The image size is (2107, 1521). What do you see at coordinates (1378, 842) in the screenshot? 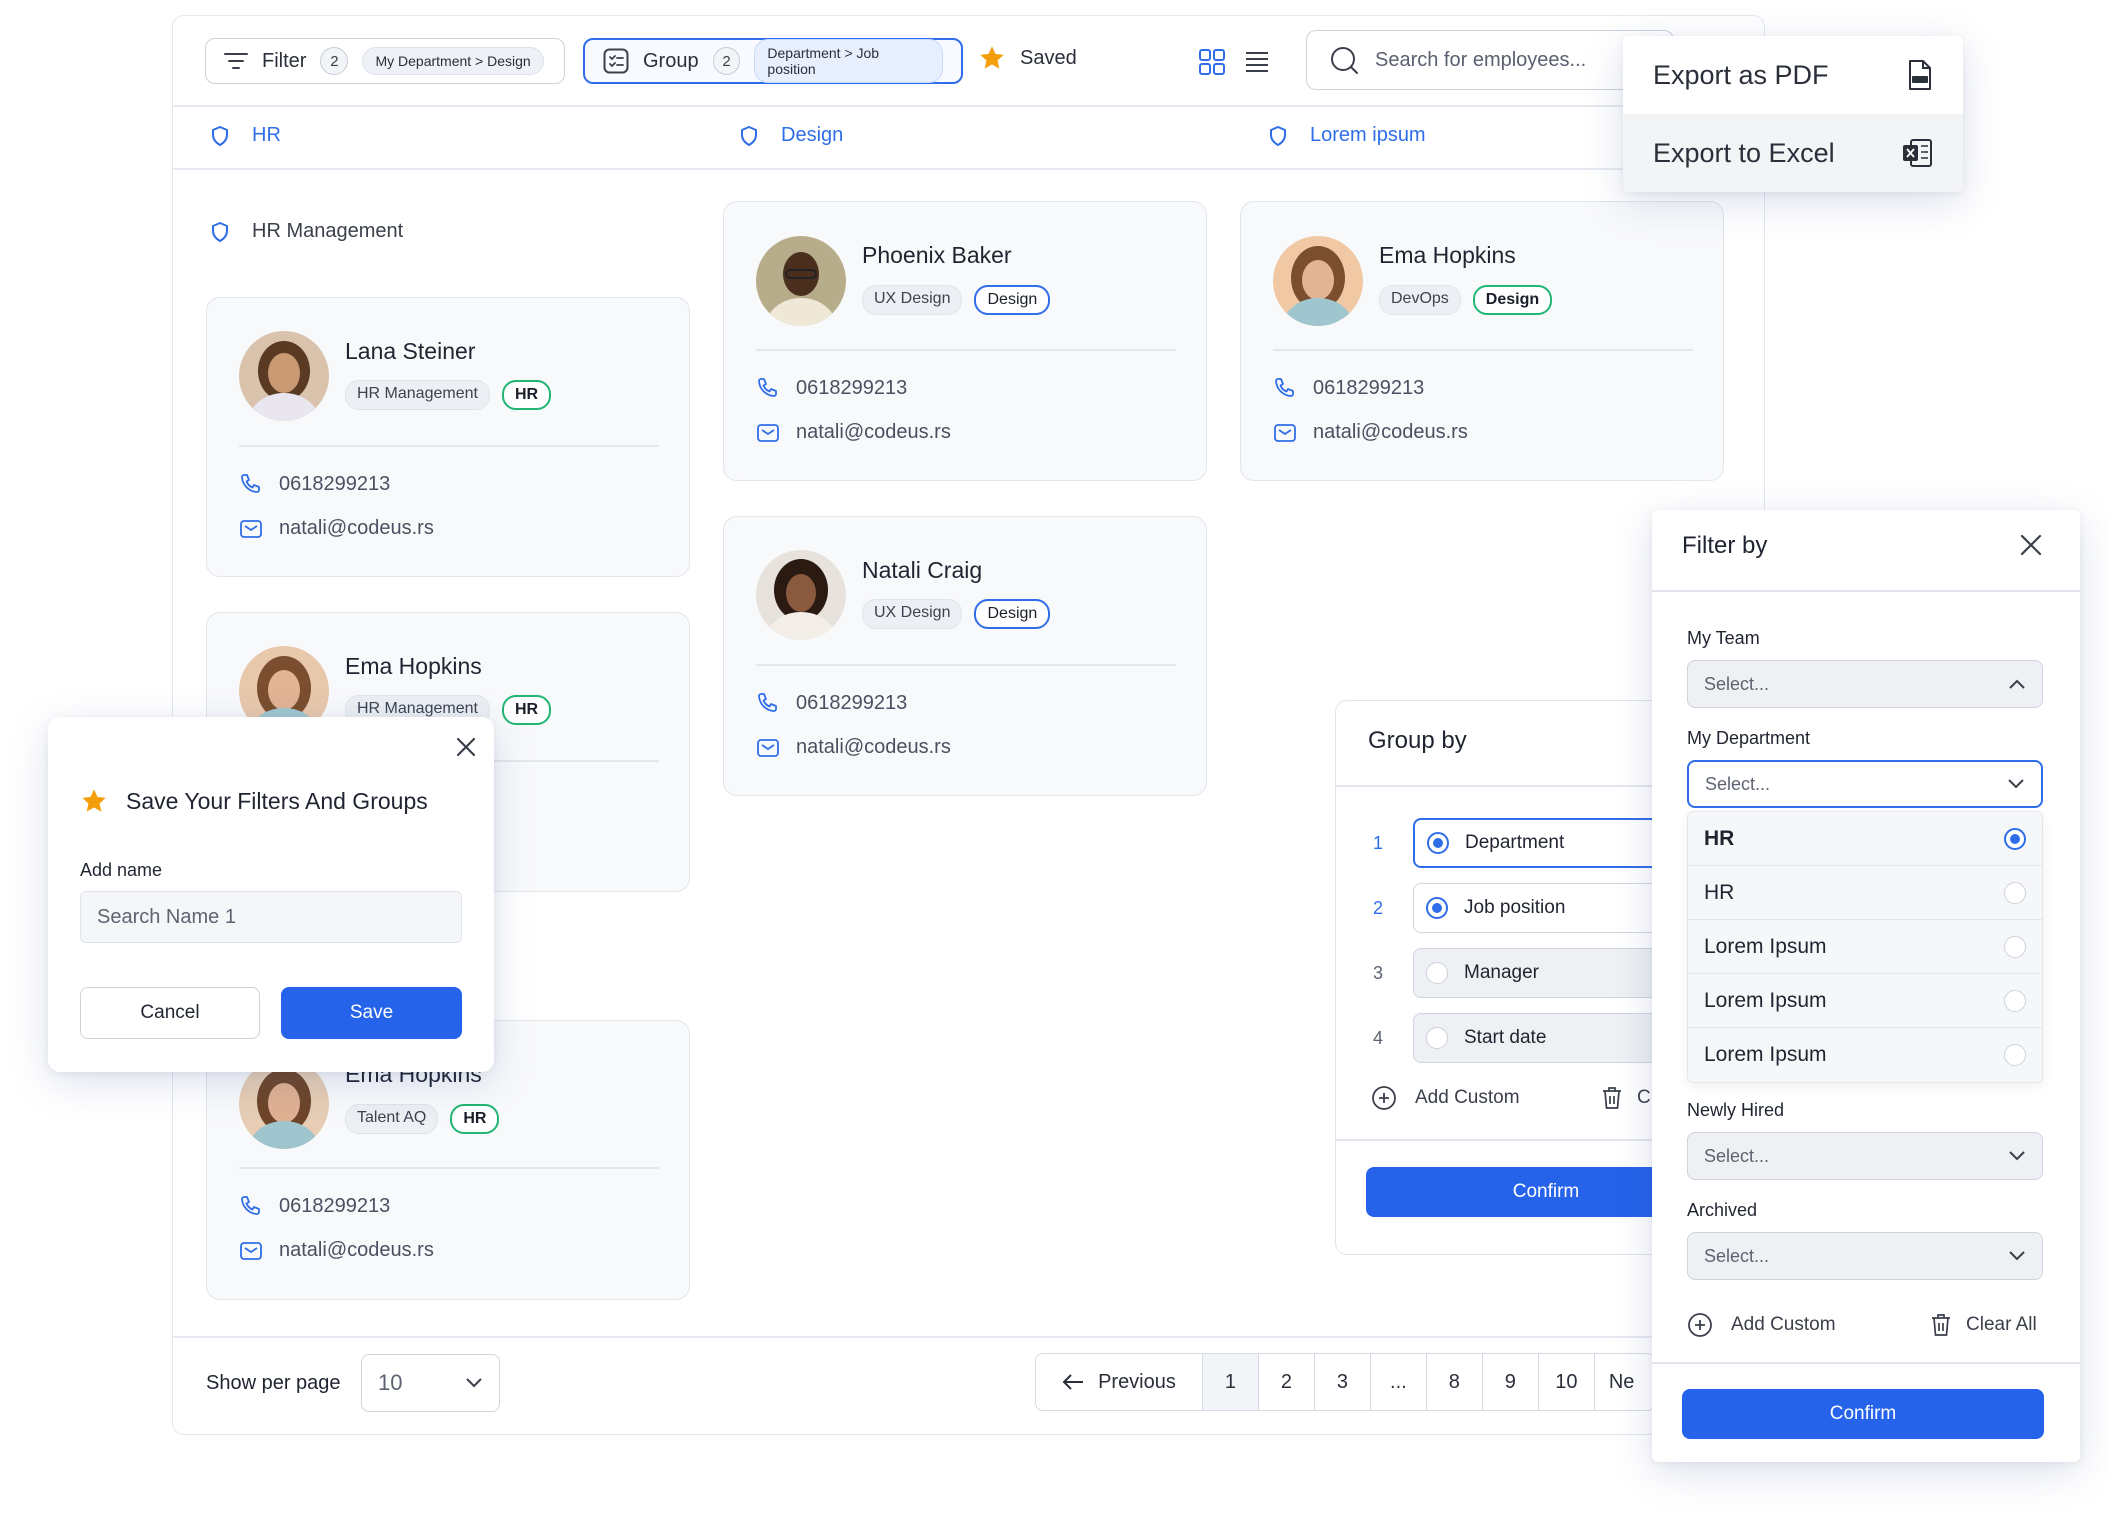
I see `group-row-number: 1` at bounding box center [1378, 842].